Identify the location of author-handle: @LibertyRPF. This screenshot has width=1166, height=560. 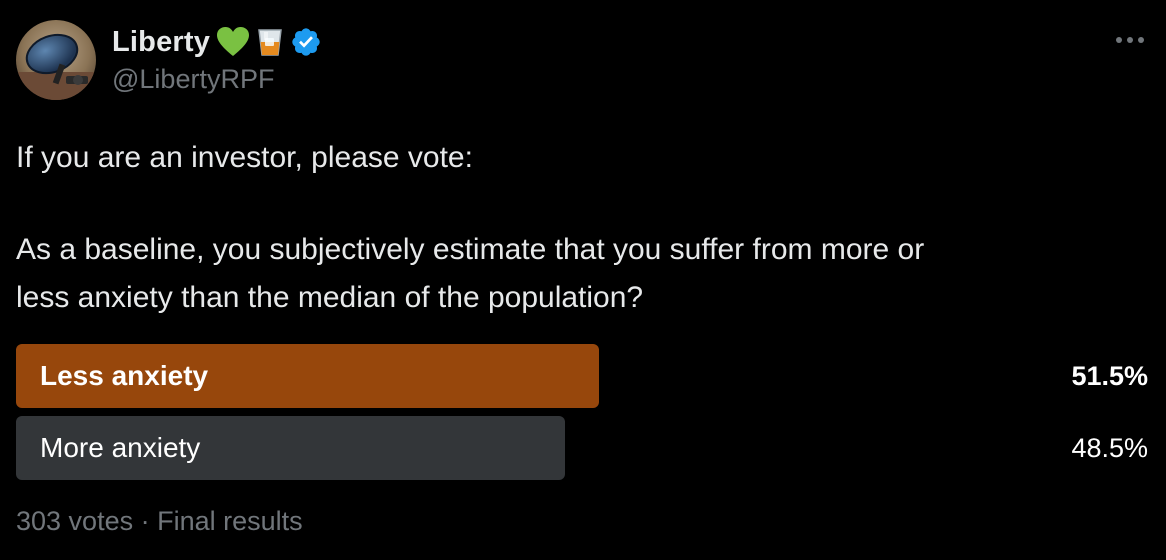
(193, 79).